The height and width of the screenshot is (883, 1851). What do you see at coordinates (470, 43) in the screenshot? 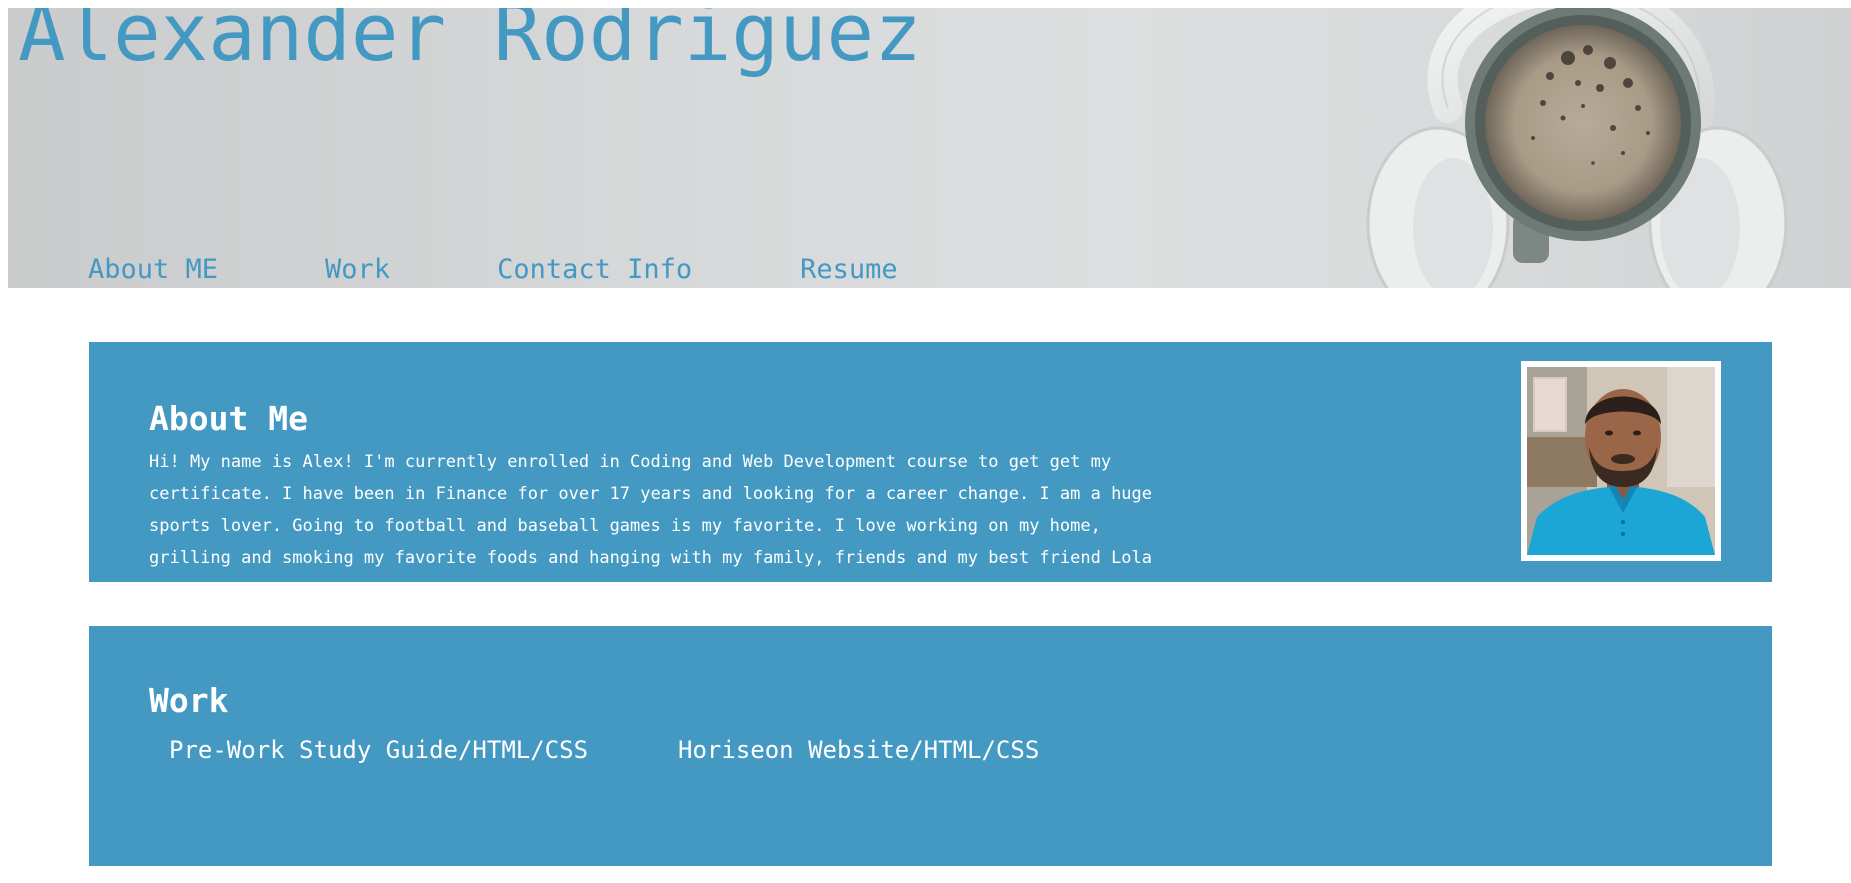
I see `site-title: Alexander Rodriguez` at bounding box center [470, 43].